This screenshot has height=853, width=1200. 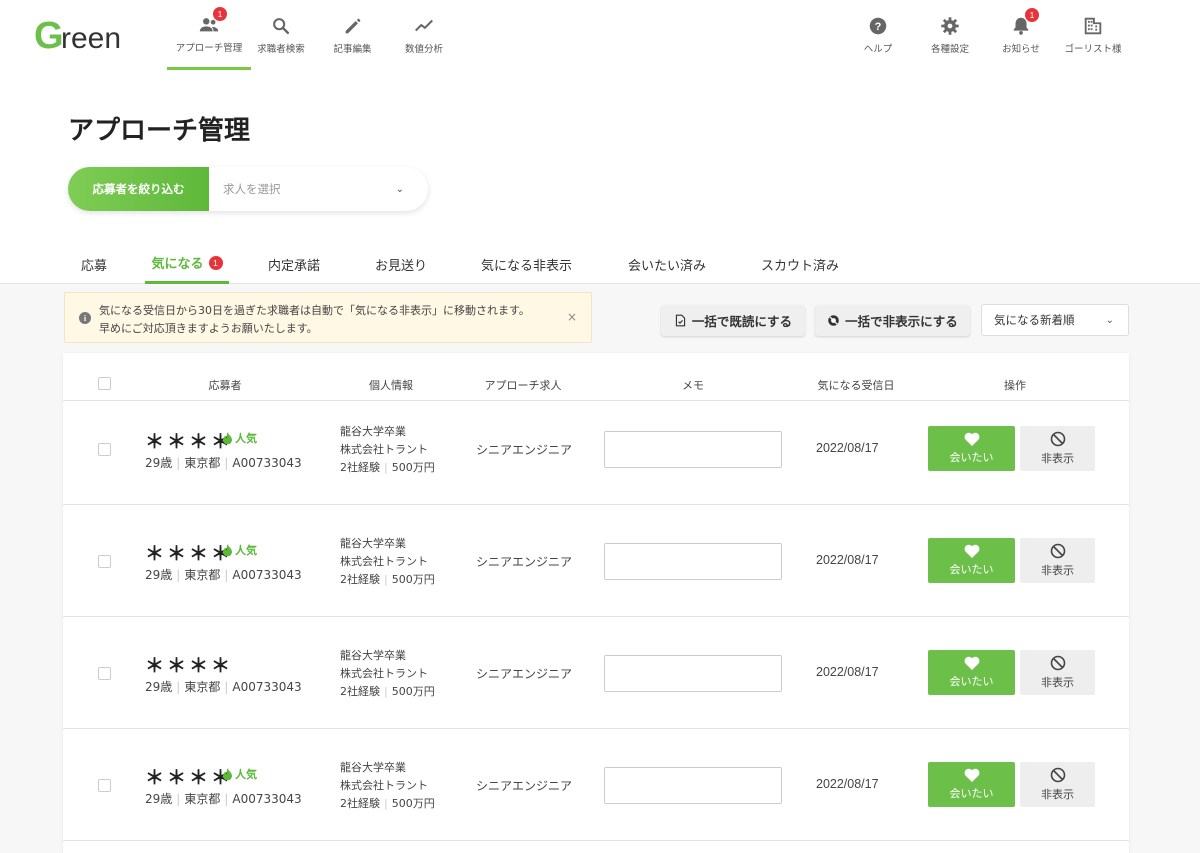 I want to click on mark-all-read-button: 一括で既読にする, so click(x=733, y=320).